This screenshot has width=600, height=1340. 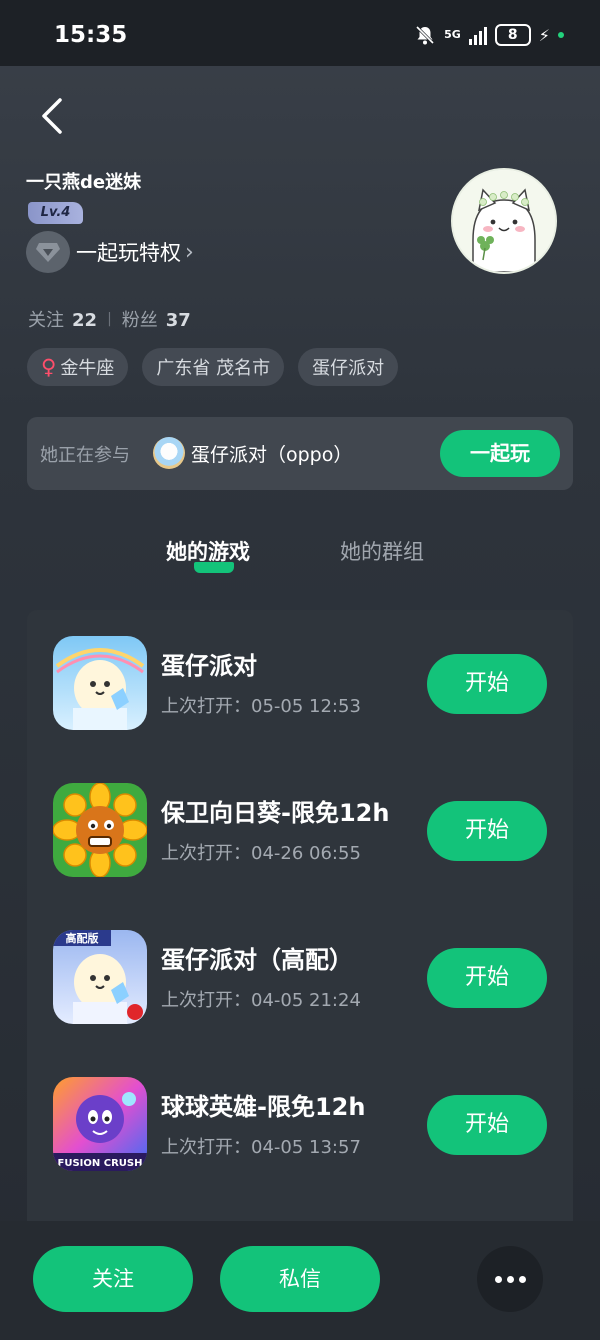 What do you see at coordinates (85, 455) in the screenshot?
I see `playing-label: 她正在参与` at bounding box center [85, 455].